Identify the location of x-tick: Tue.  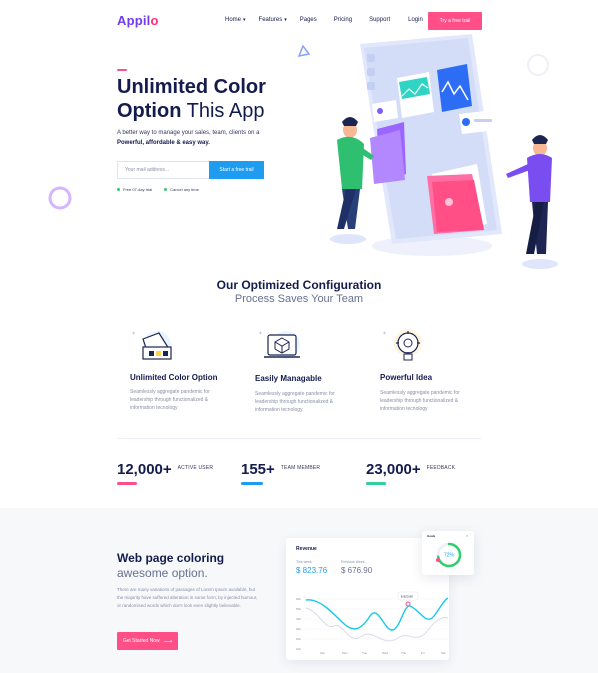
(364, 653).